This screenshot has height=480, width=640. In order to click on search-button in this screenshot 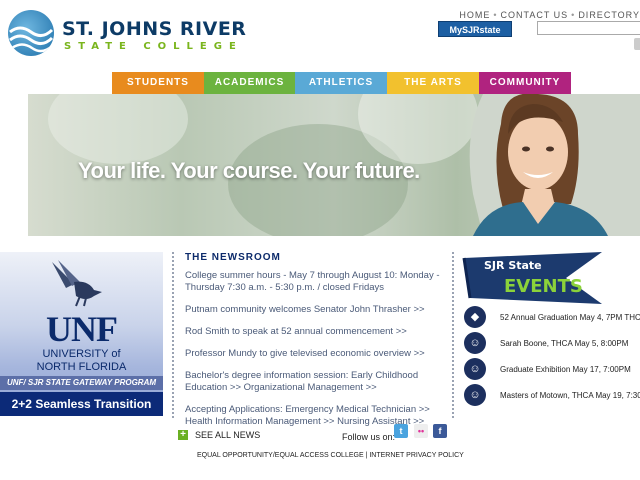, I will do `click(637, 44)`.